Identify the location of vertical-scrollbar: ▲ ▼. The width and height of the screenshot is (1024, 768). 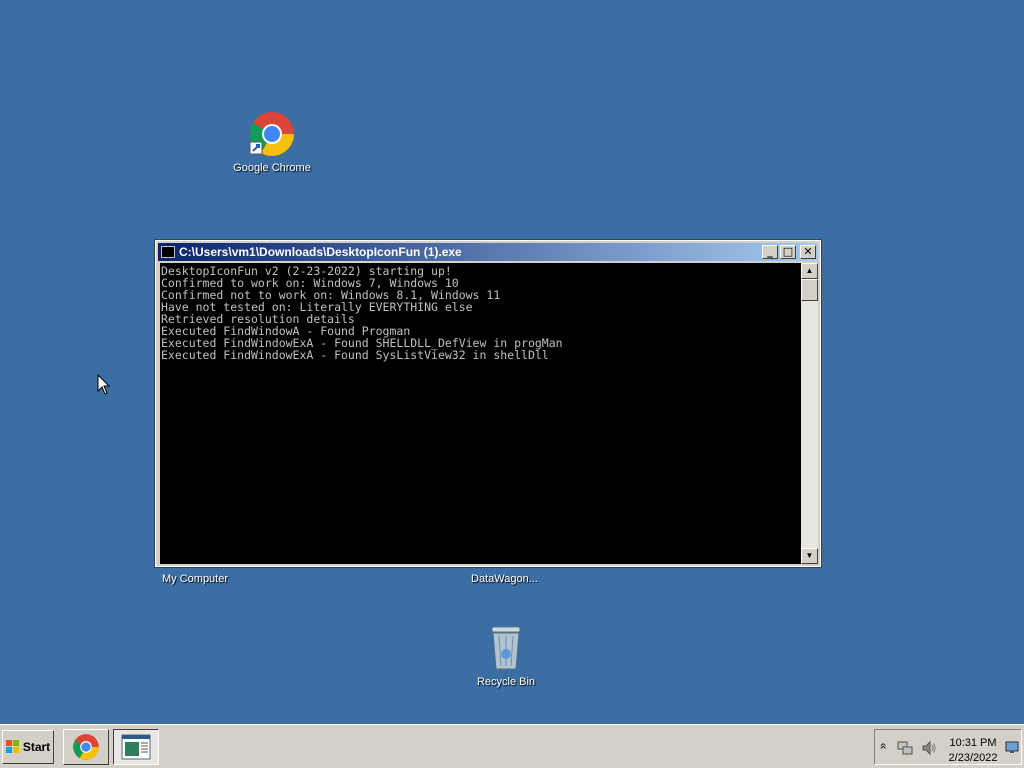
(809, 413).